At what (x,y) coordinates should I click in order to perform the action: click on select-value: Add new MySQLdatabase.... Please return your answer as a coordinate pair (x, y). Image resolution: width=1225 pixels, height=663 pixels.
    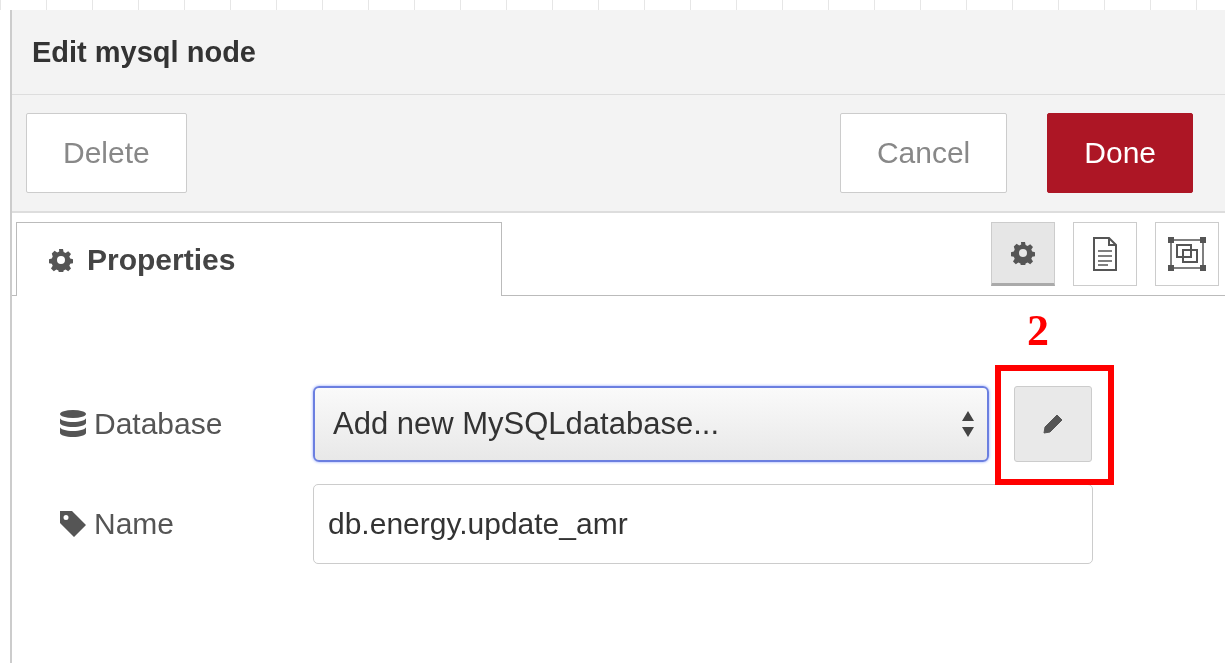
    Looking at the image, I should click on (526, 424).